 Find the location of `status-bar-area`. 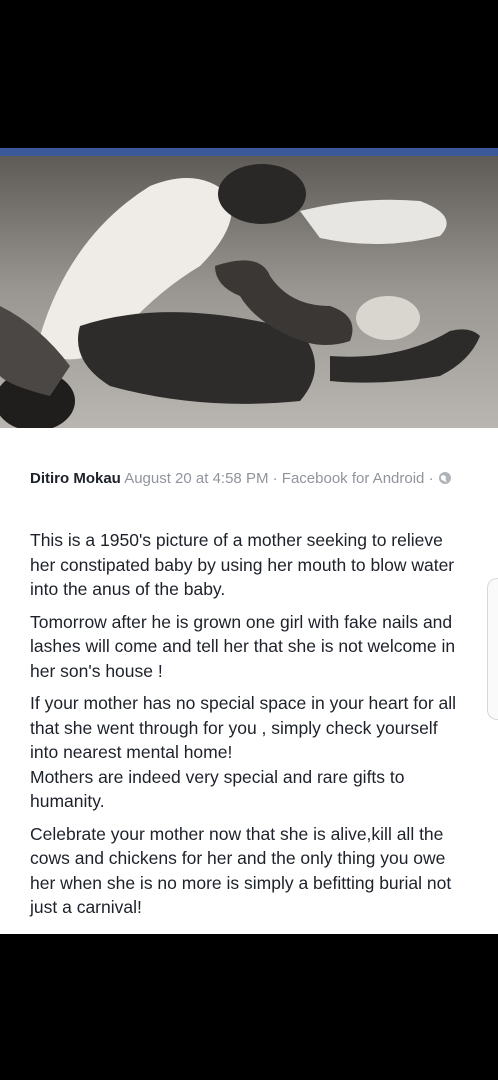

status-bar-area is located at coordinates (249, 74).